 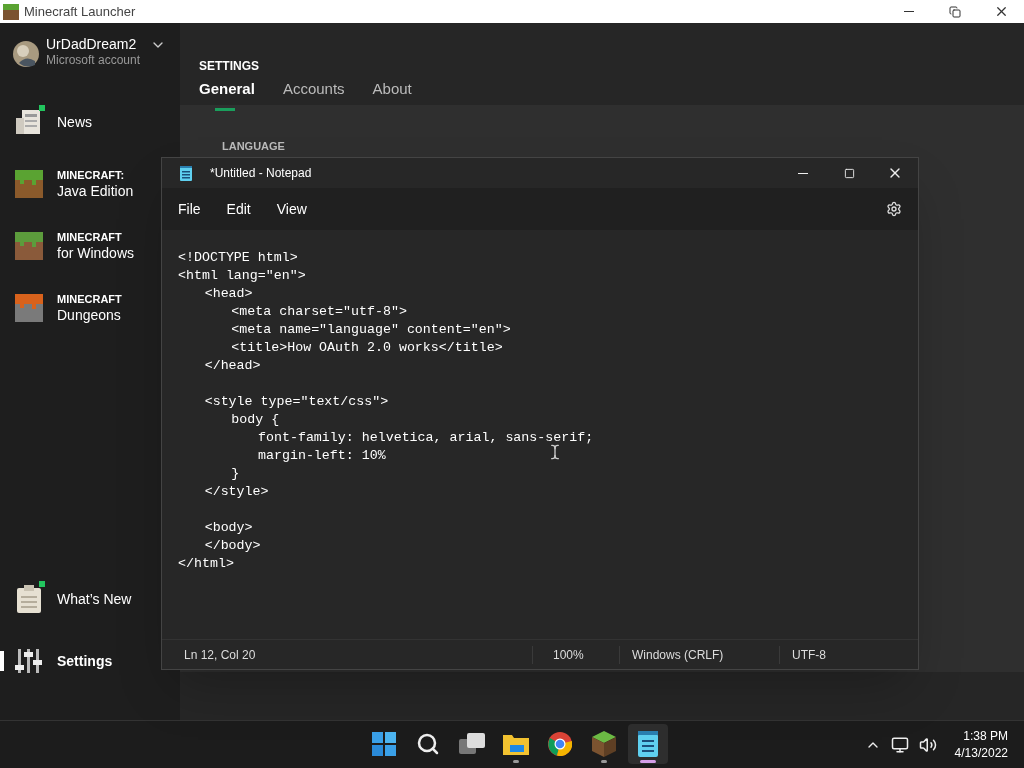 What do you see at coordinates (516, 744) in the screenshot?
I see `folder-icon` at bounding box center [516, 744].